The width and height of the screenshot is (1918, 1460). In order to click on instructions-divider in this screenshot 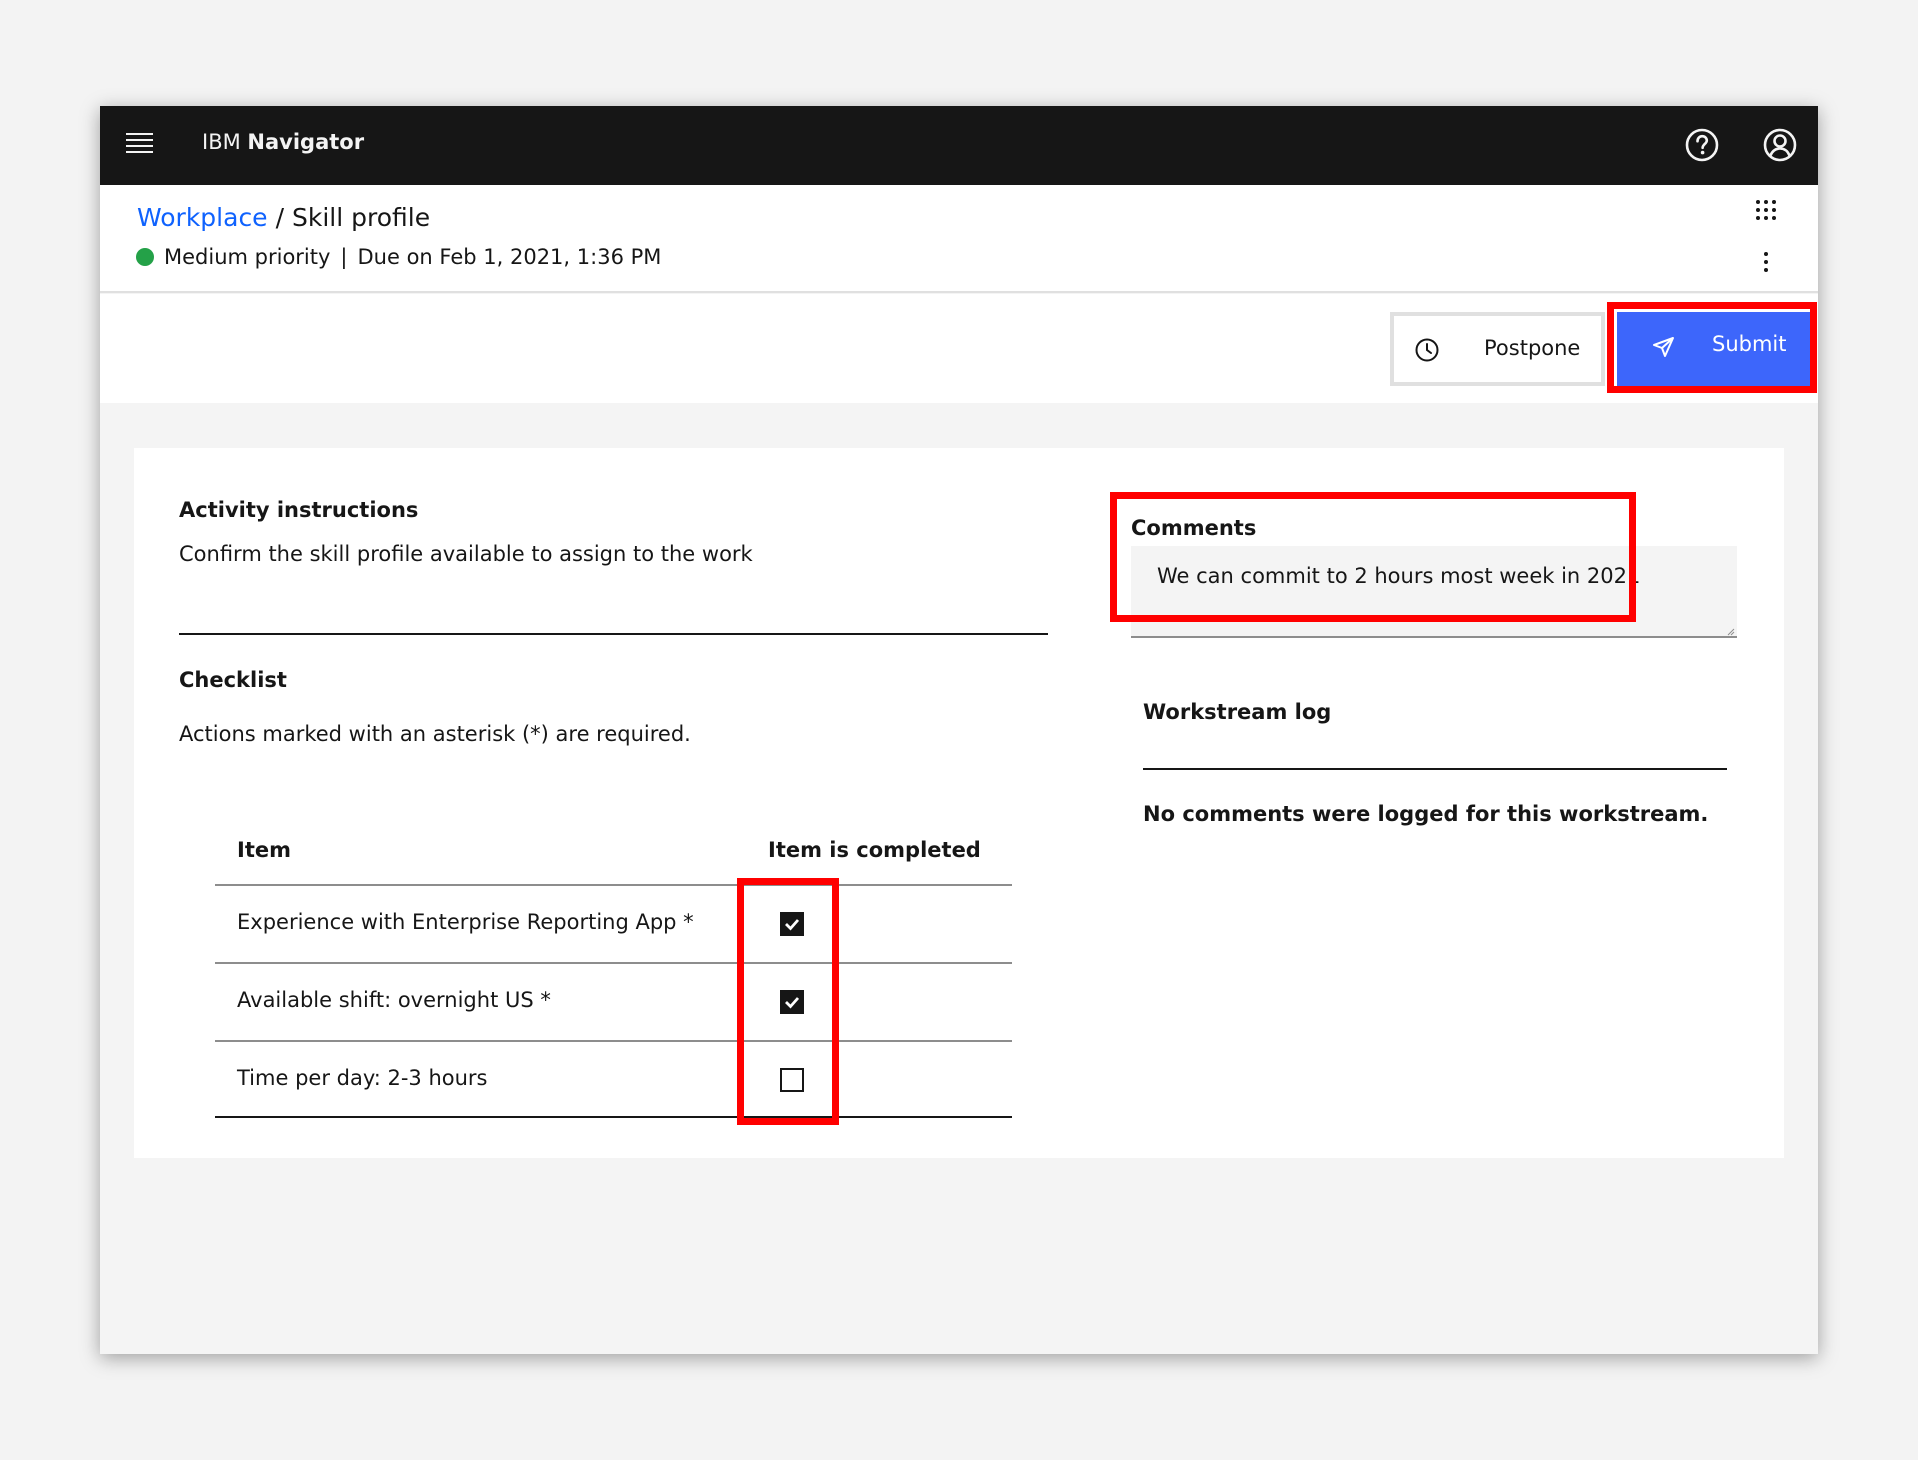, I will do `click(613, 634)`.